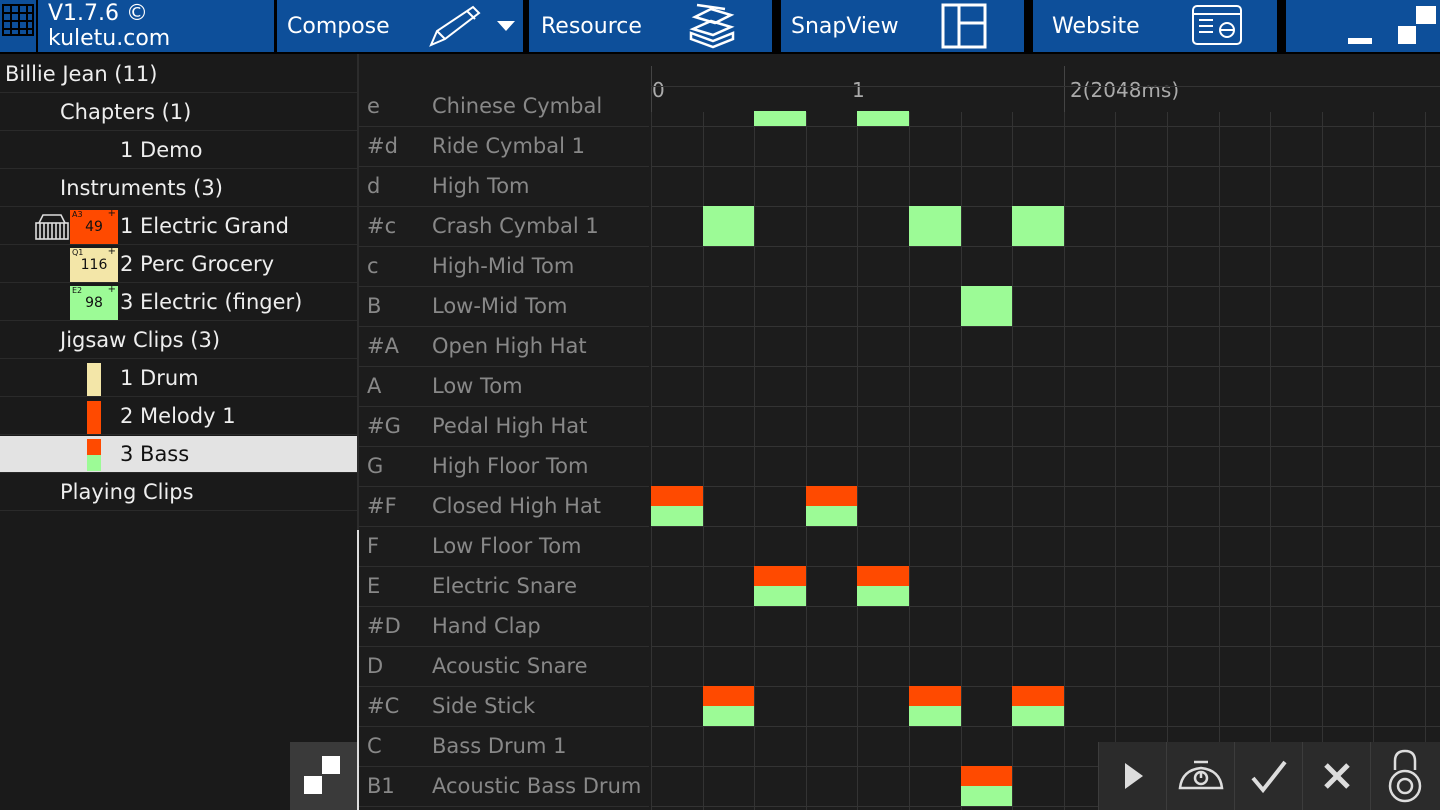 This screenshot has width=1440, height=810. I want to click on drum-instrument-name: Electric Snare, so click(505, 586).